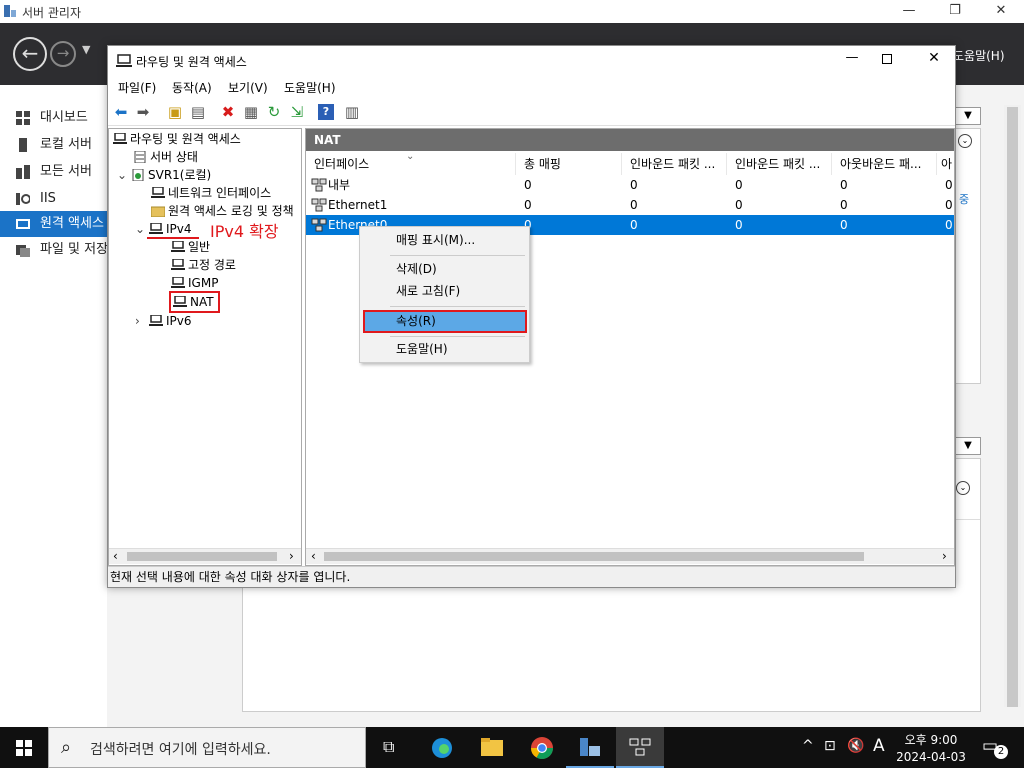 Image resolution: width=1024 pixels, height=768 pixels. Describe the element at coordinates (955, 11) in the screenshot. I see `restore-button: ❐` at that location.